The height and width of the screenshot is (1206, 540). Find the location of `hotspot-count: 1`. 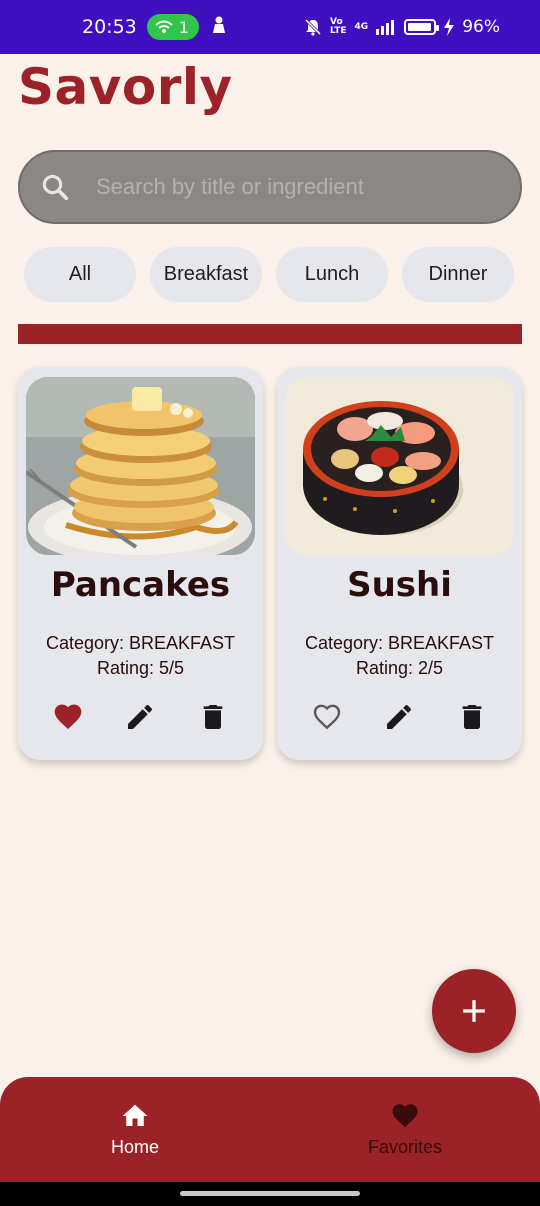

hotspot-count: 1 is located at coordinates (183, 27).